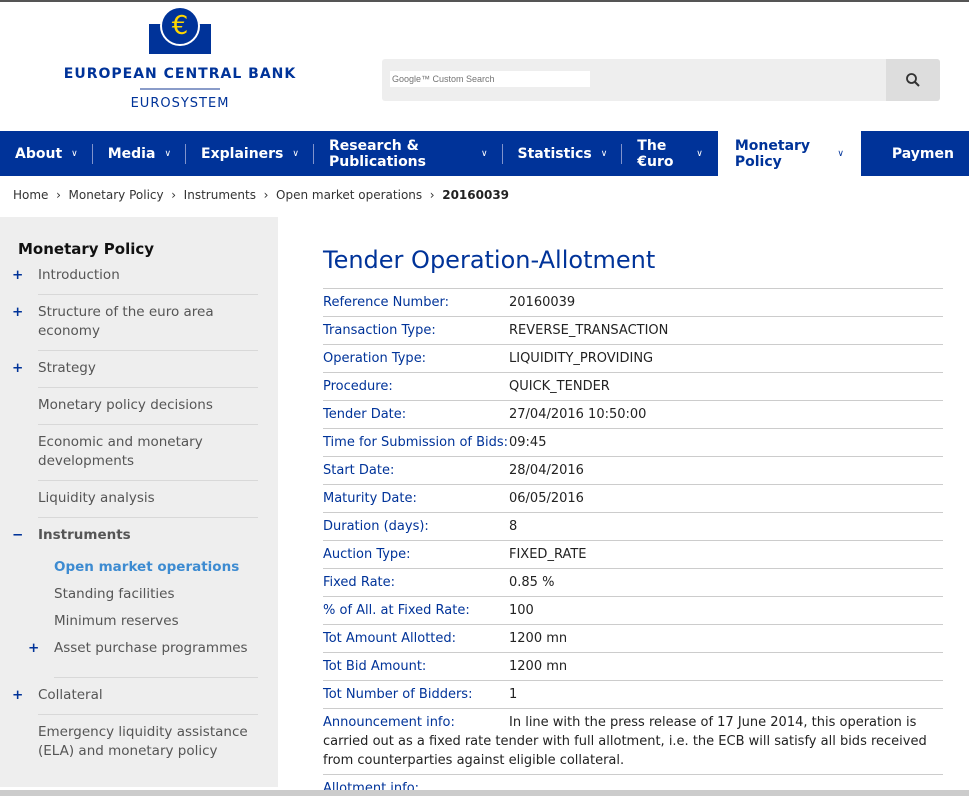 The height and width of the screenshot is (802, 969). I want to click on field-label: Reference Number:, so click(386, 302).